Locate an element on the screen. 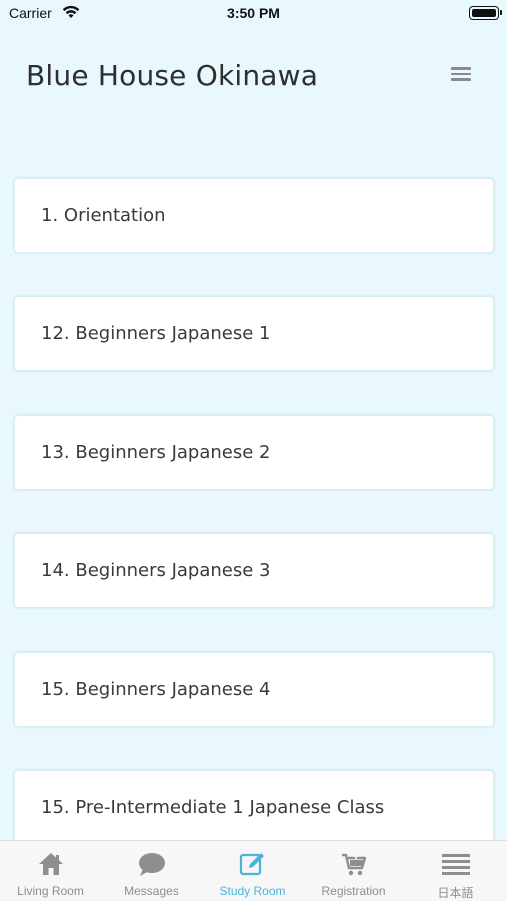  cart-icon is located at coordinates (353, 864).